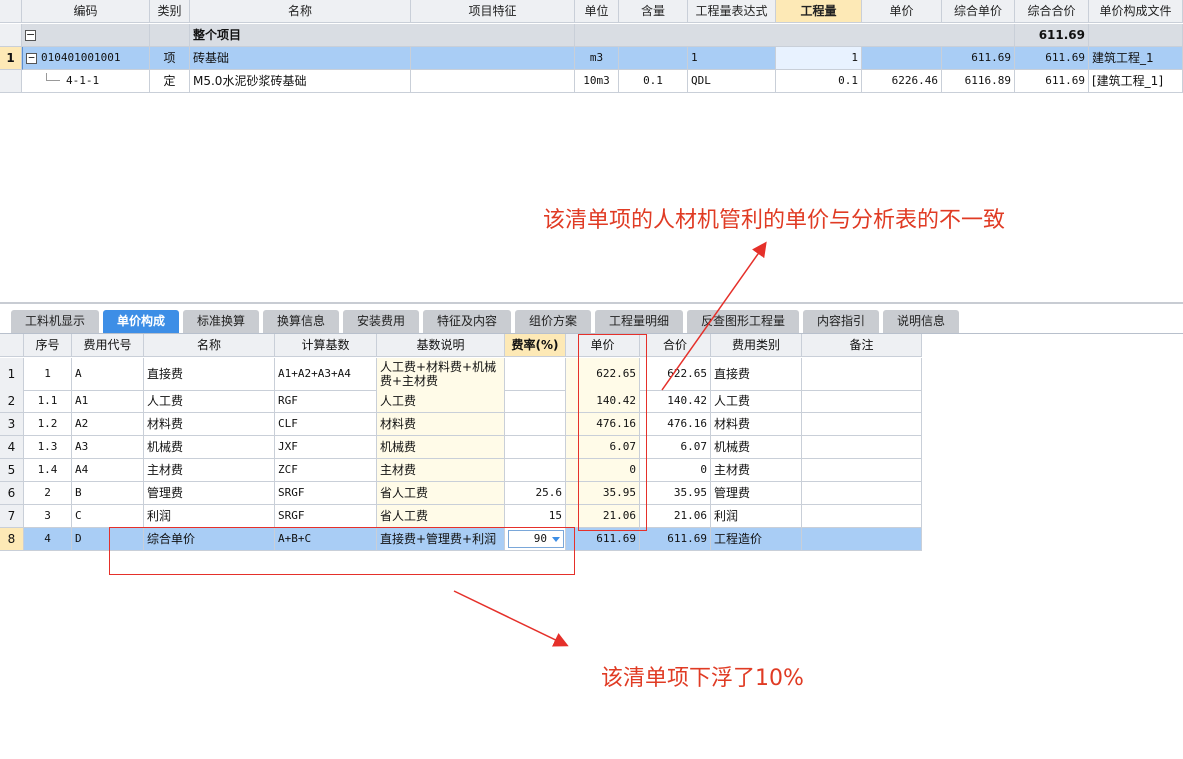 The image size is (1183, 759). What do you see at coordinates (603, 374) in the screenshot?
I see `fee-price: 622.65` at bounding box center [603, 374].